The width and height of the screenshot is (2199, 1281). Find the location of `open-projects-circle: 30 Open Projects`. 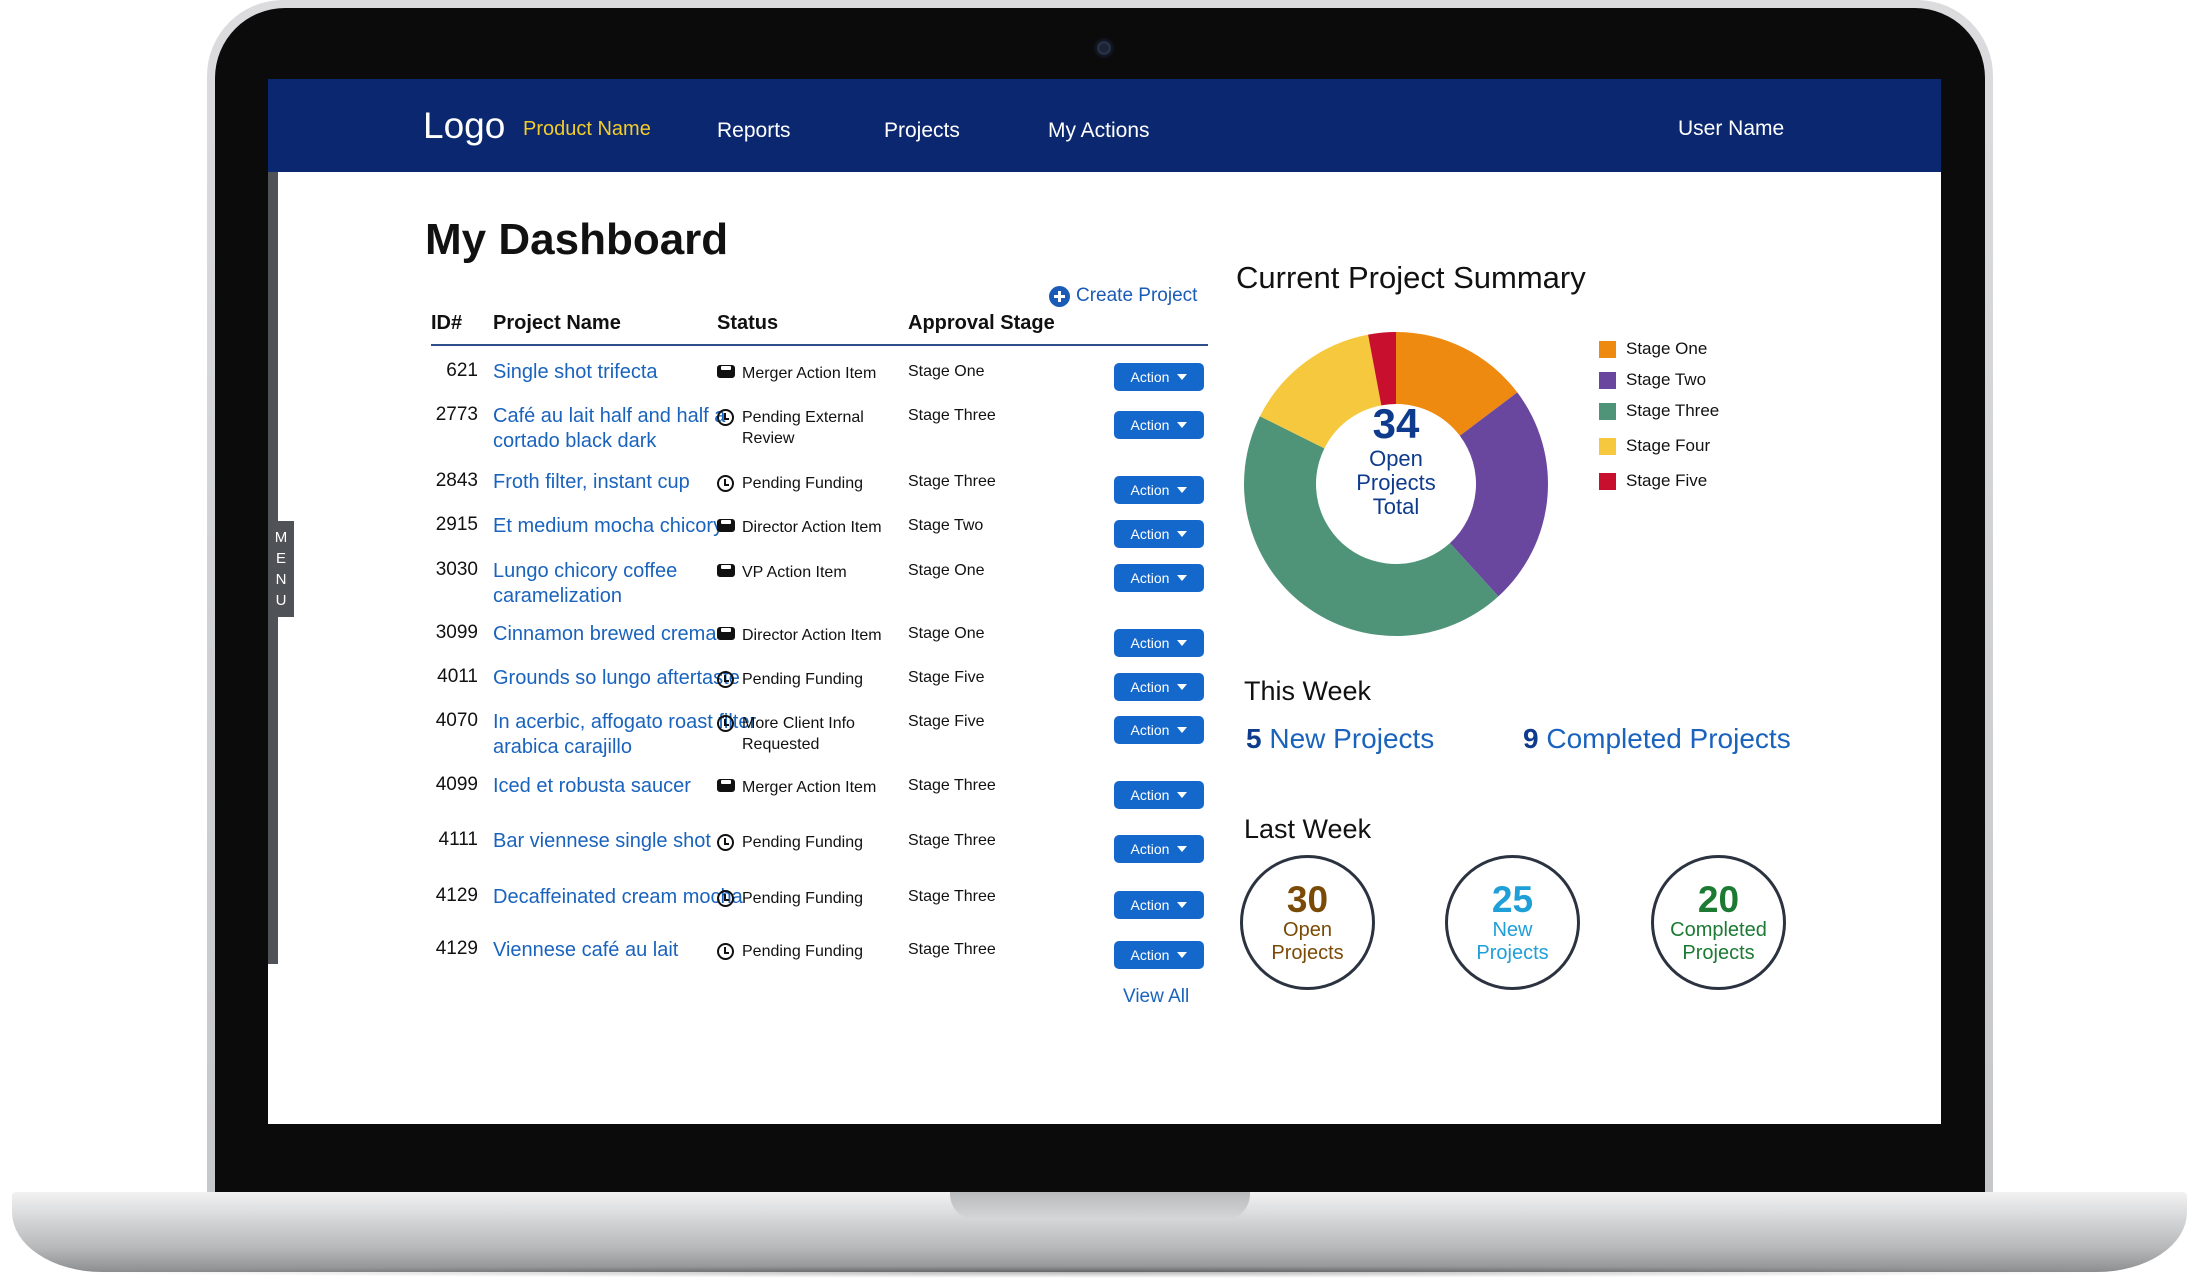

open-projects-circle: 30 Open Projects is located at coordinates (1307, 922).